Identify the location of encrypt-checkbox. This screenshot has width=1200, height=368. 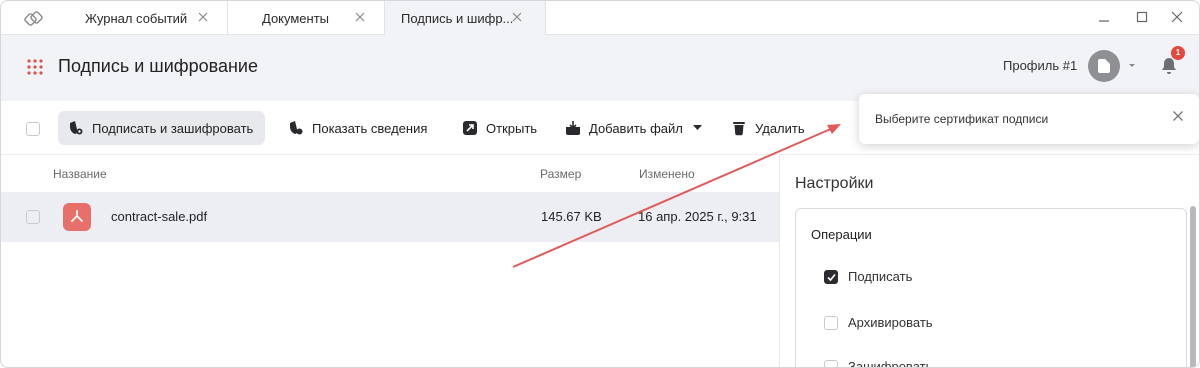
(831, 363).